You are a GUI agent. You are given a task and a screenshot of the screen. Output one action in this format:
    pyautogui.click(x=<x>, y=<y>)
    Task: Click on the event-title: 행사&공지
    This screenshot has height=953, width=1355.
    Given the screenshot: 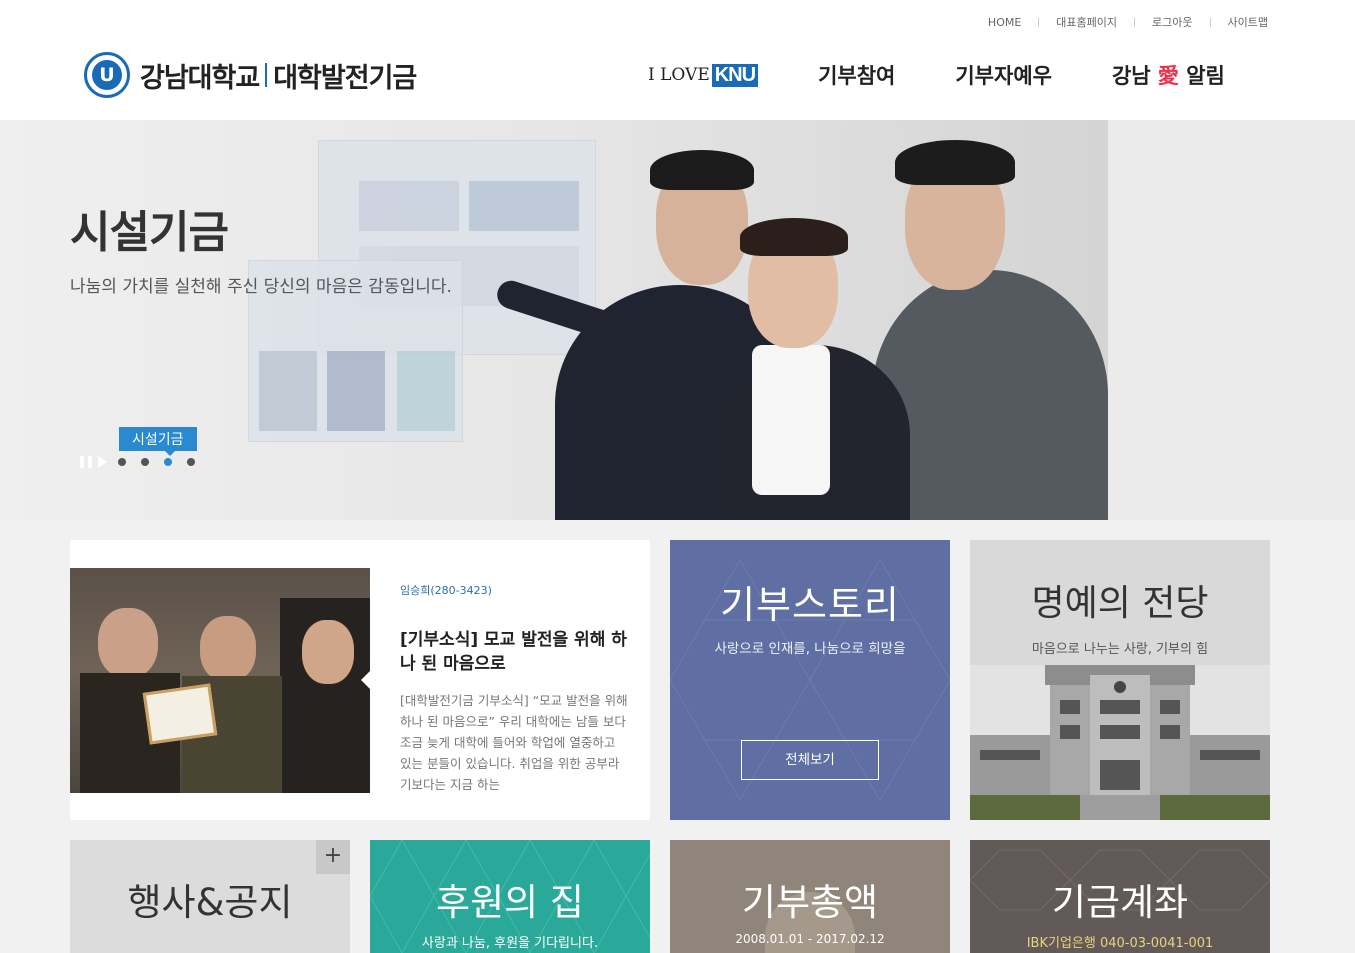 What is the action you would take?
    pyautogui.click(x=210, y=902)
    